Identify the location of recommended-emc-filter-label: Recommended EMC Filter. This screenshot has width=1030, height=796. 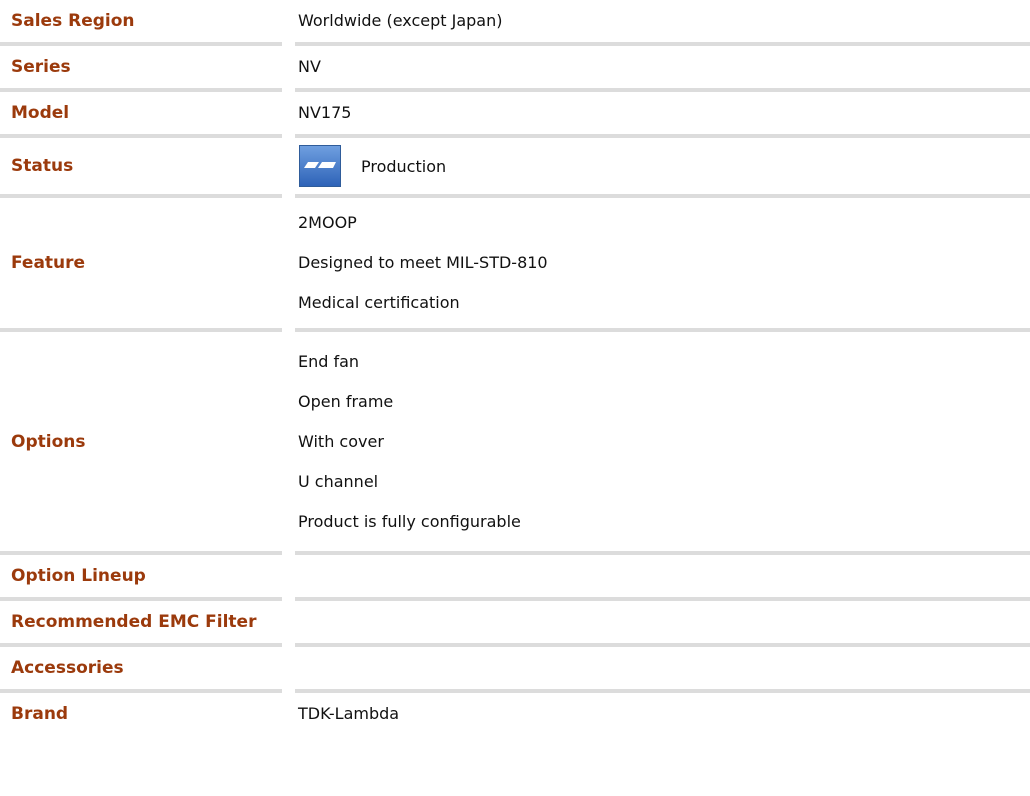
(134, 622).